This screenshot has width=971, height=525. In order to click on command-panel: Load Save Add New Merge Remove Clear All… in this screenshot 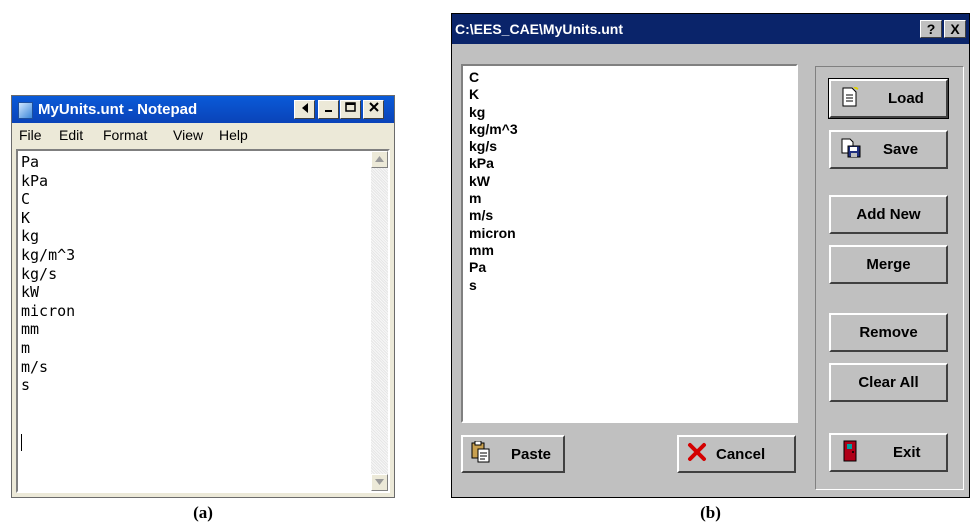, I will do `click(889, 278)`.